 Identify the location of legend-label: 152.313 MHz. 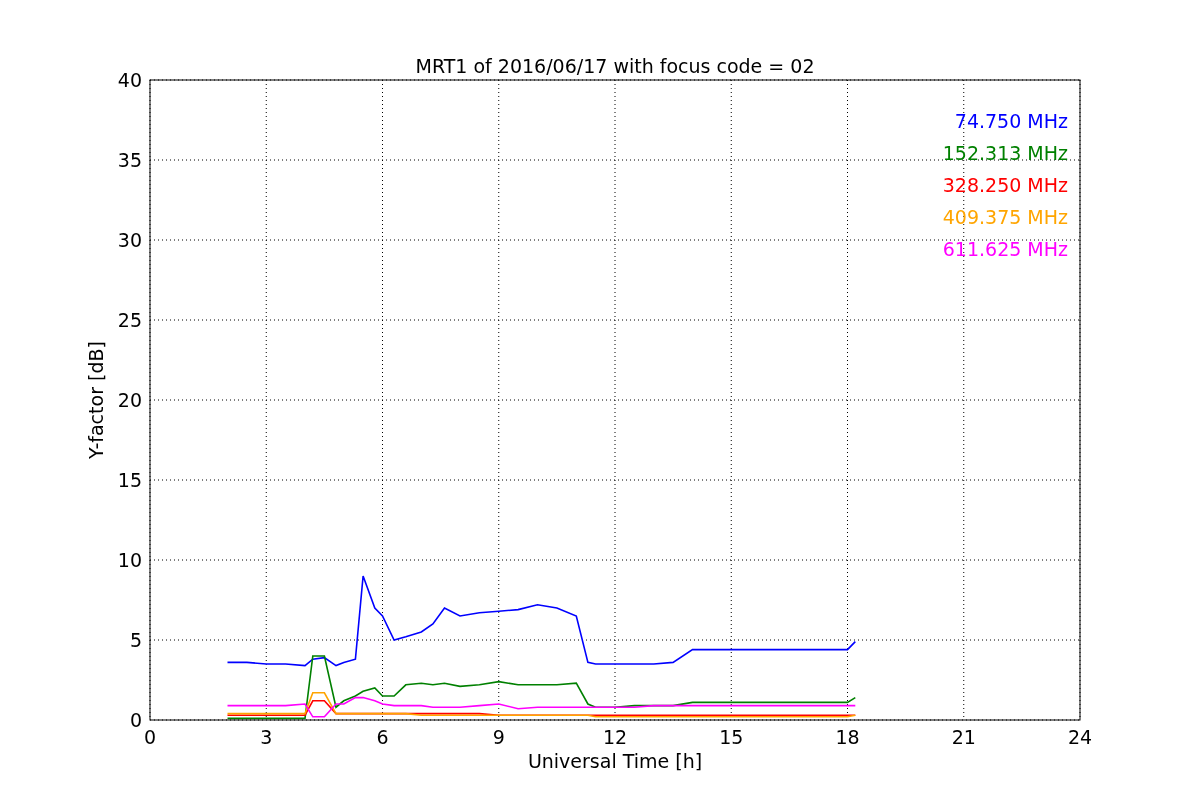
(1005, 153).